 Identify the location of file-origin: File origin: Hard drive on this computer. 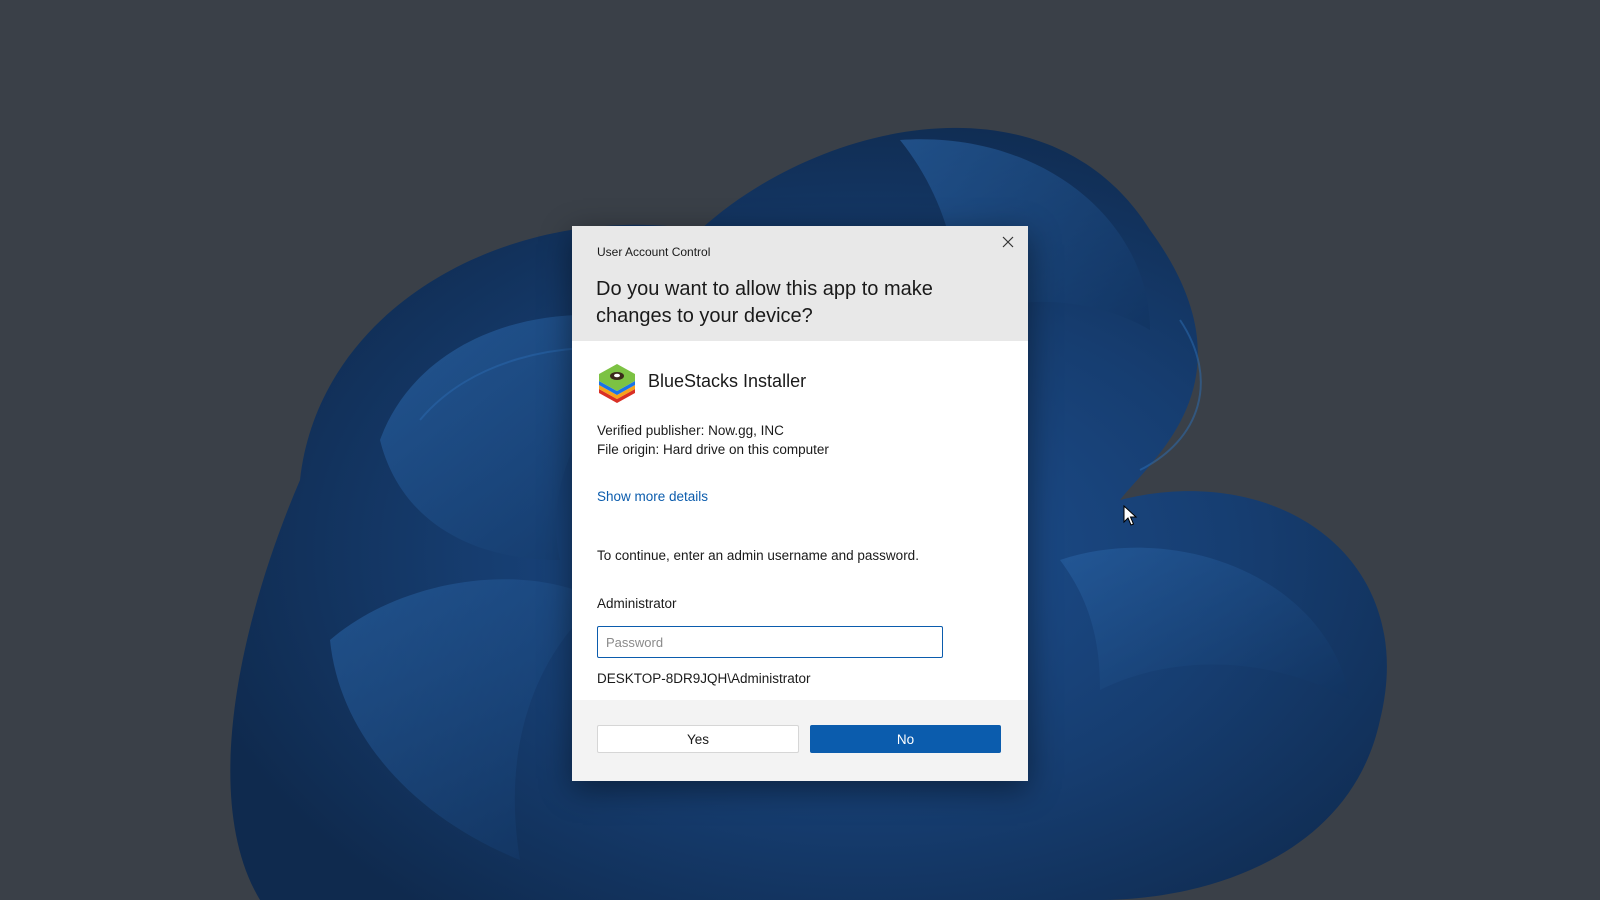
(713, 449).